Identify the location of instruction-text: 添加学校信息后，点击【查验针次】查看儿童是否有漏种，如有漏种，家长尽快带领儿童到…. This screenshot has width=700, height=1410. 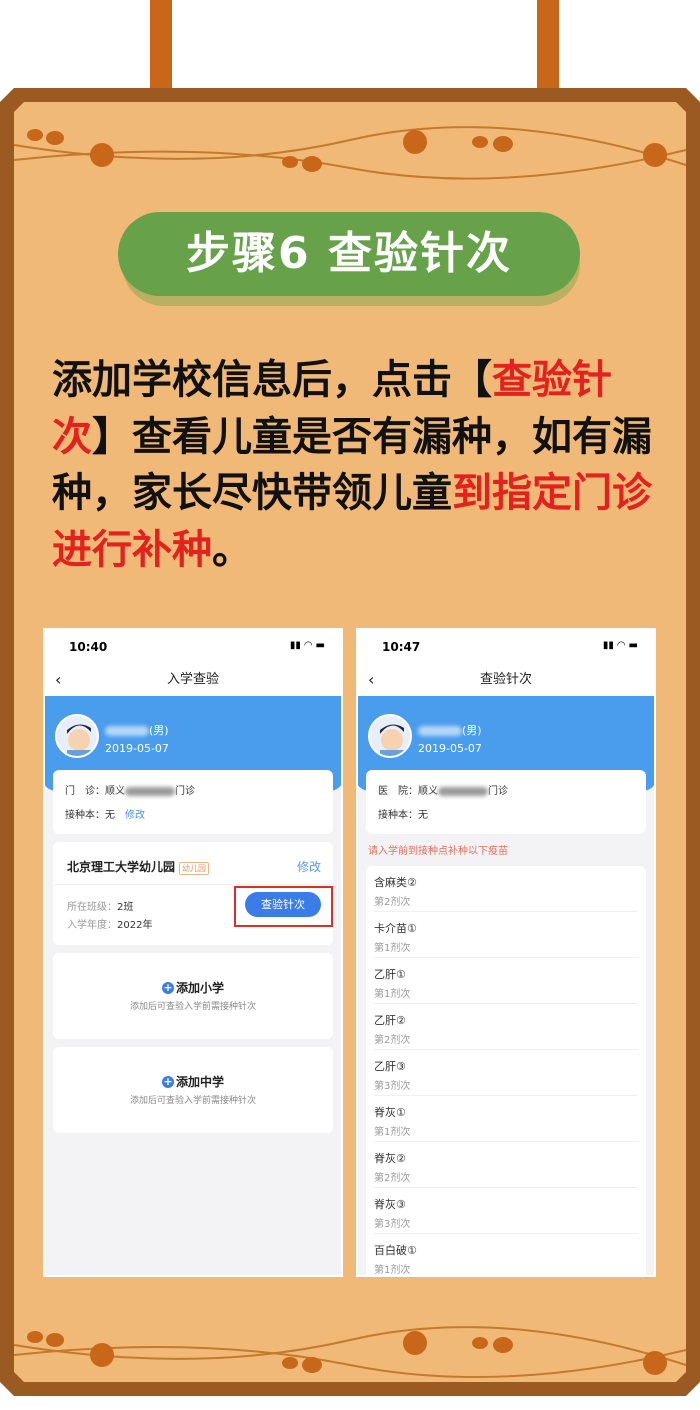
(352, 465).